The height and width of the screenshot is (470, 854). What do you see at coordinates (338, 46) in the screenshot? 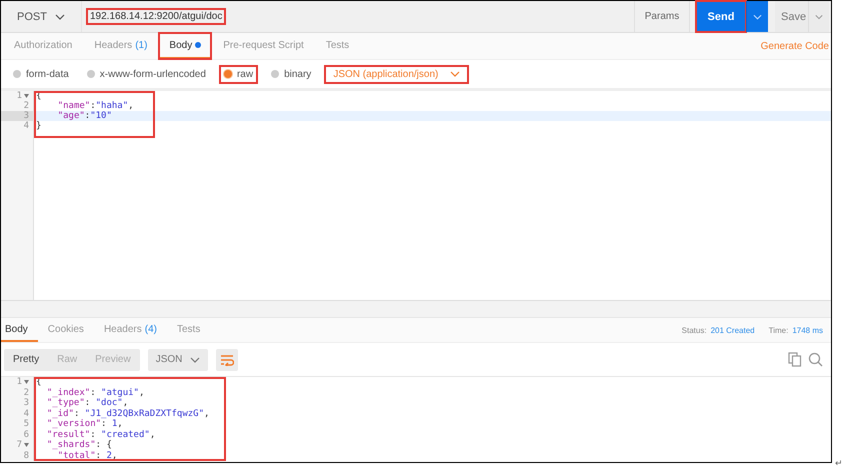
I see `request-tab: Tests` at bounding box center [338, 46].